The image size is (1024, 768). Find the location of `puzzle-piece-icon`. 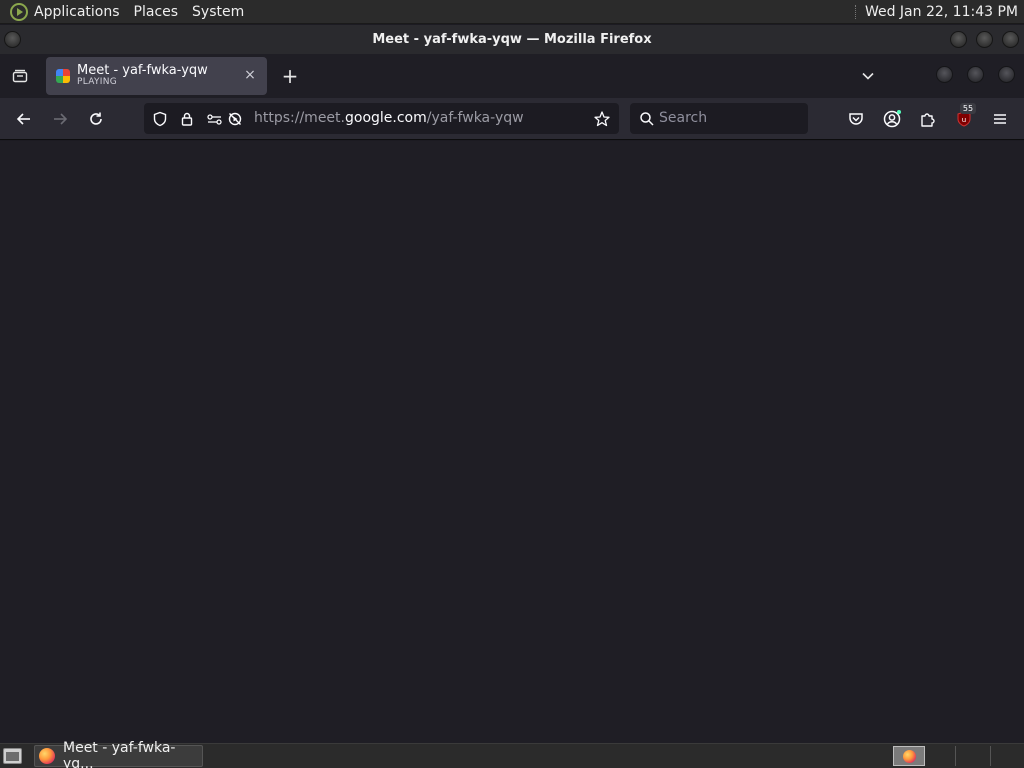

puzzle-piece-icon is located at coordinates (928, 120).